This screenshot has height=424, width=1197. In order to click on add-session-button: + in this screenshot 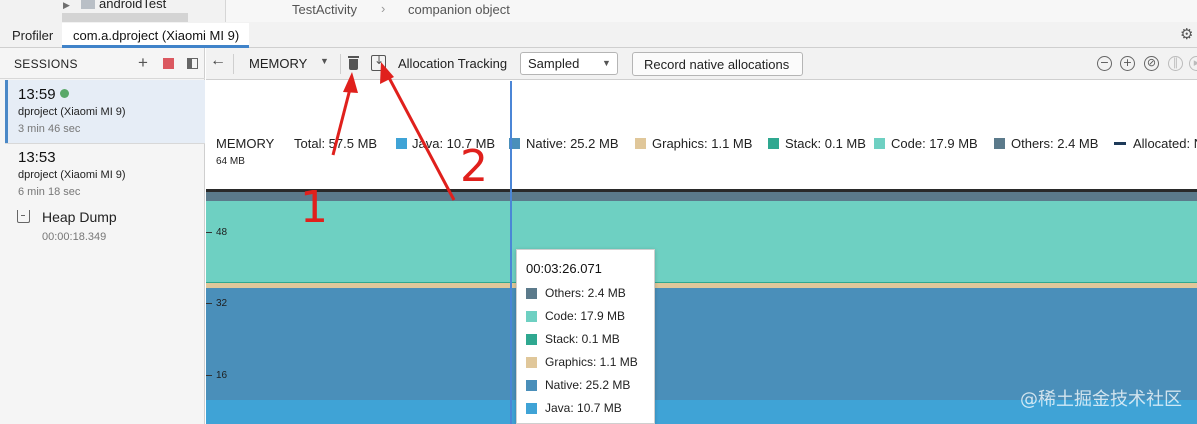, I will do `click(143, 63)`.